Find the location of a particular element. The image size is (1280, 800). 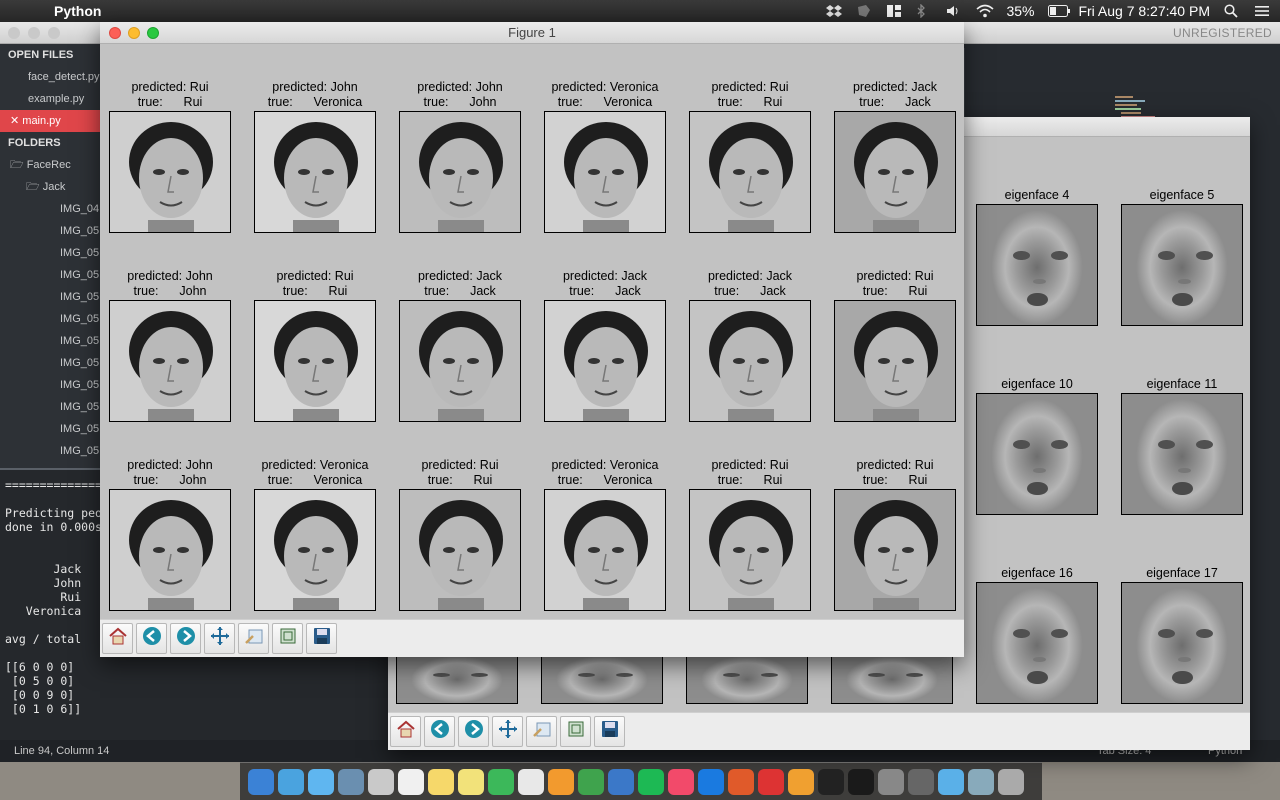

dock-app-sublime-text-icon is located at coordinates (801, 781).